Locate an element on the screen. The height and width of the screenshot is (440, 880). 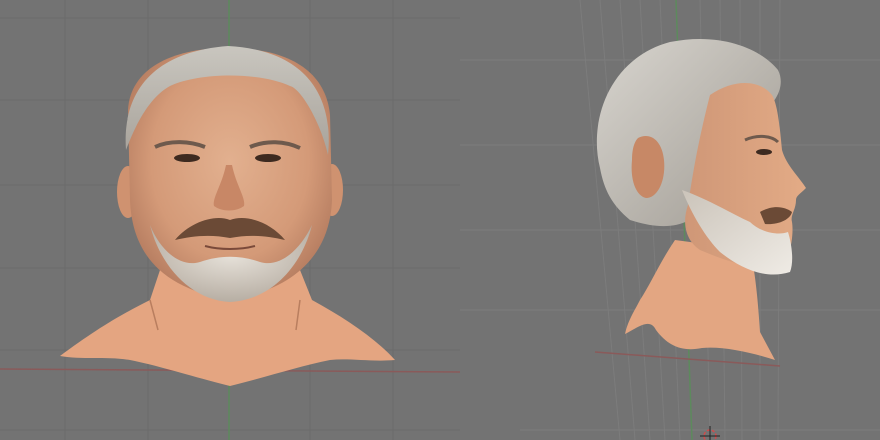
3d-cursor-icon is located at coordinates (710, 433).